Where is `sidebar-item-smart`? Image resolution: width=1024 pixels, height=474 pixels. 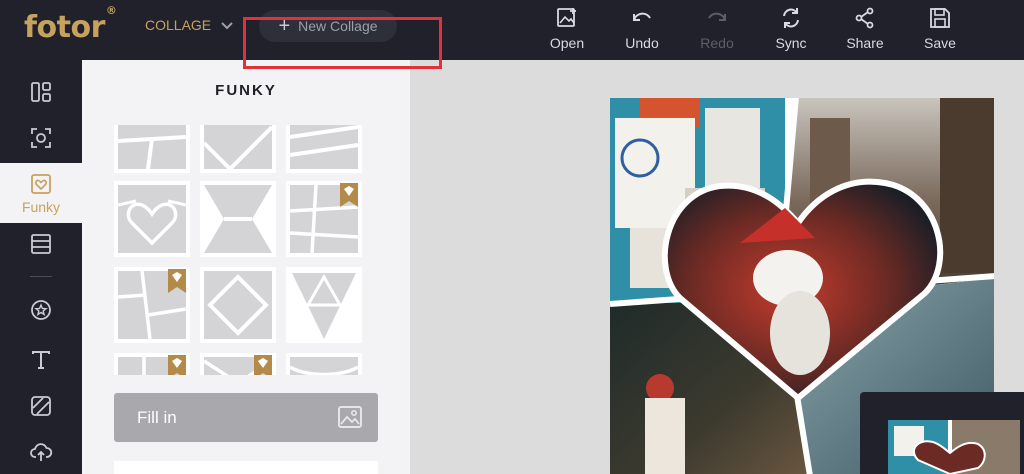 sidebar-item-smart is located at coordinates (41, 138).